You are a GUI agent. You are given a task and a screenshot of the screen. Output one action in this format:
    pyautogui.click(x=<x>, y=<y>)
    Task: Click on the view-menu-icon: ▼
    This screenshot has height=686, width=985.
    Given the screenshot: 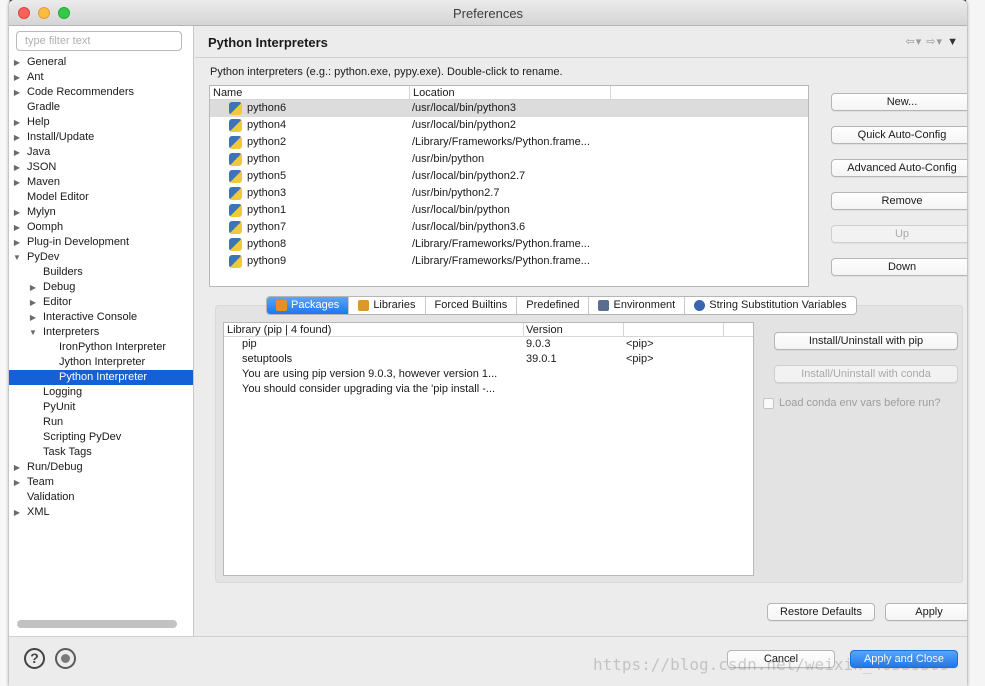 What is the action you would take?
    pyautogui.click(x=953, y=42)
    